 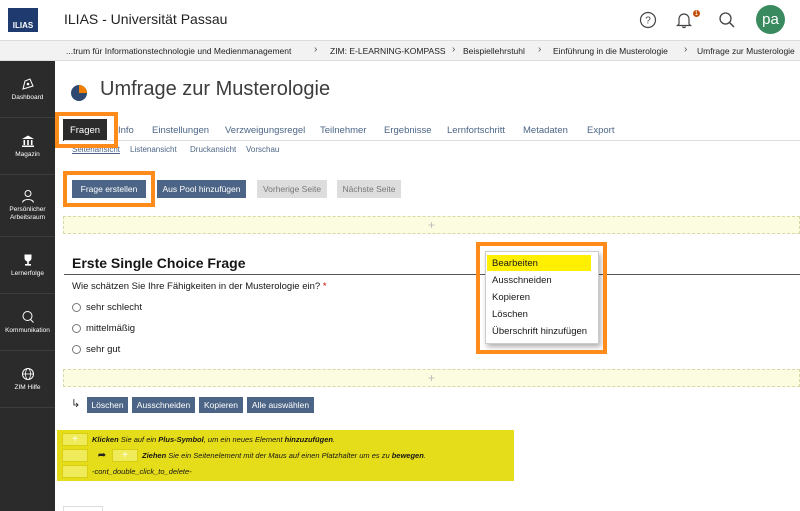 I want to click on breadcrumb-item-current: Umfrage zur Musterologie, so click(x=746, y=51).